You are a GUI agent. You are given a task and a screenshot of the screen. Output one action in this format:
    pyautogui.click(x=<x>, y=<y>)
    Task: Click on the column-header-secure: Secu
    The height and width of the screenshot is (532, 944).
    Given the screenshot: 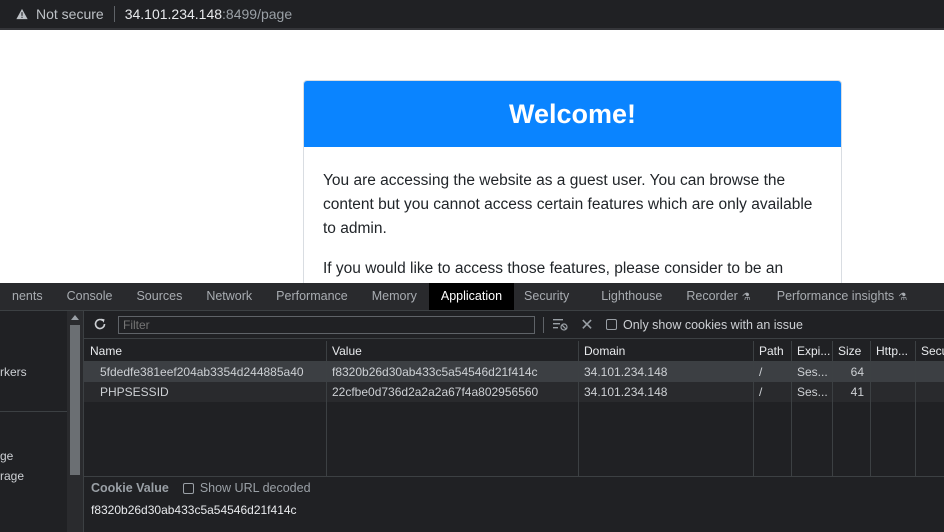 What is the action you would take?
    pyautogui.click(x=929, y=351)
    